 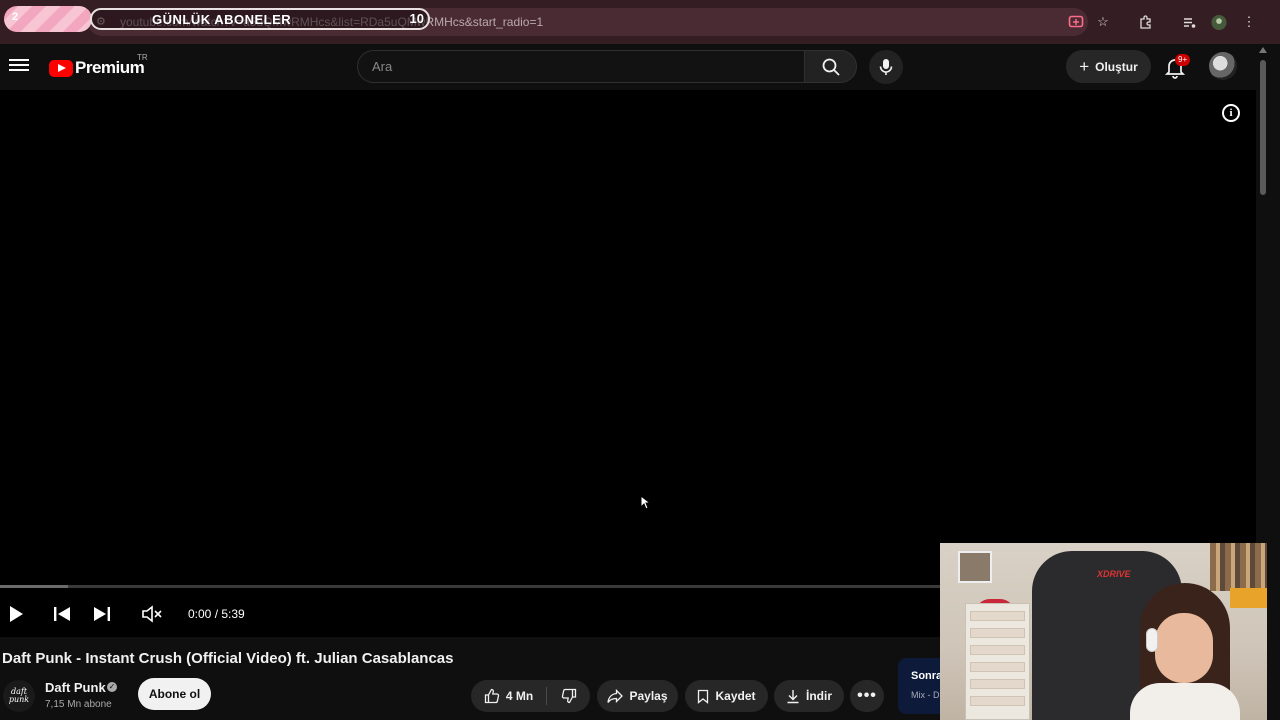 I want to click on more-horizontal-icon: •••, so click(x=867, y=695).